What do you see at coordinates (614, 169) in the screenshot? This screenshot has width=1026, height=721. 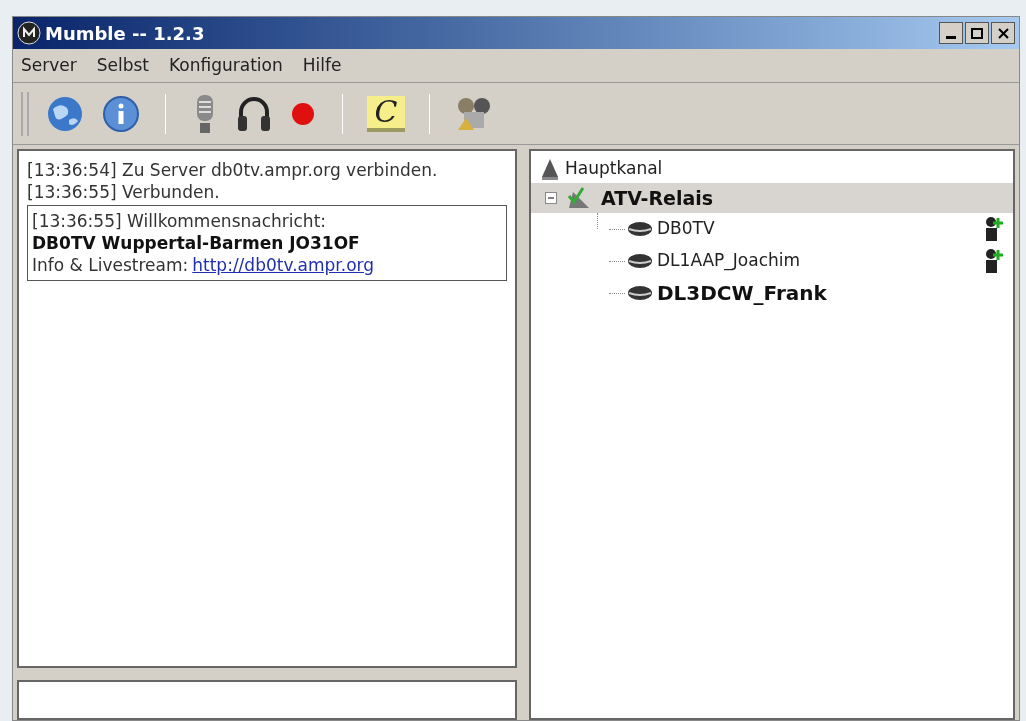 I see `channel-name: Hauptkanal` at bounding box center [614, 169].